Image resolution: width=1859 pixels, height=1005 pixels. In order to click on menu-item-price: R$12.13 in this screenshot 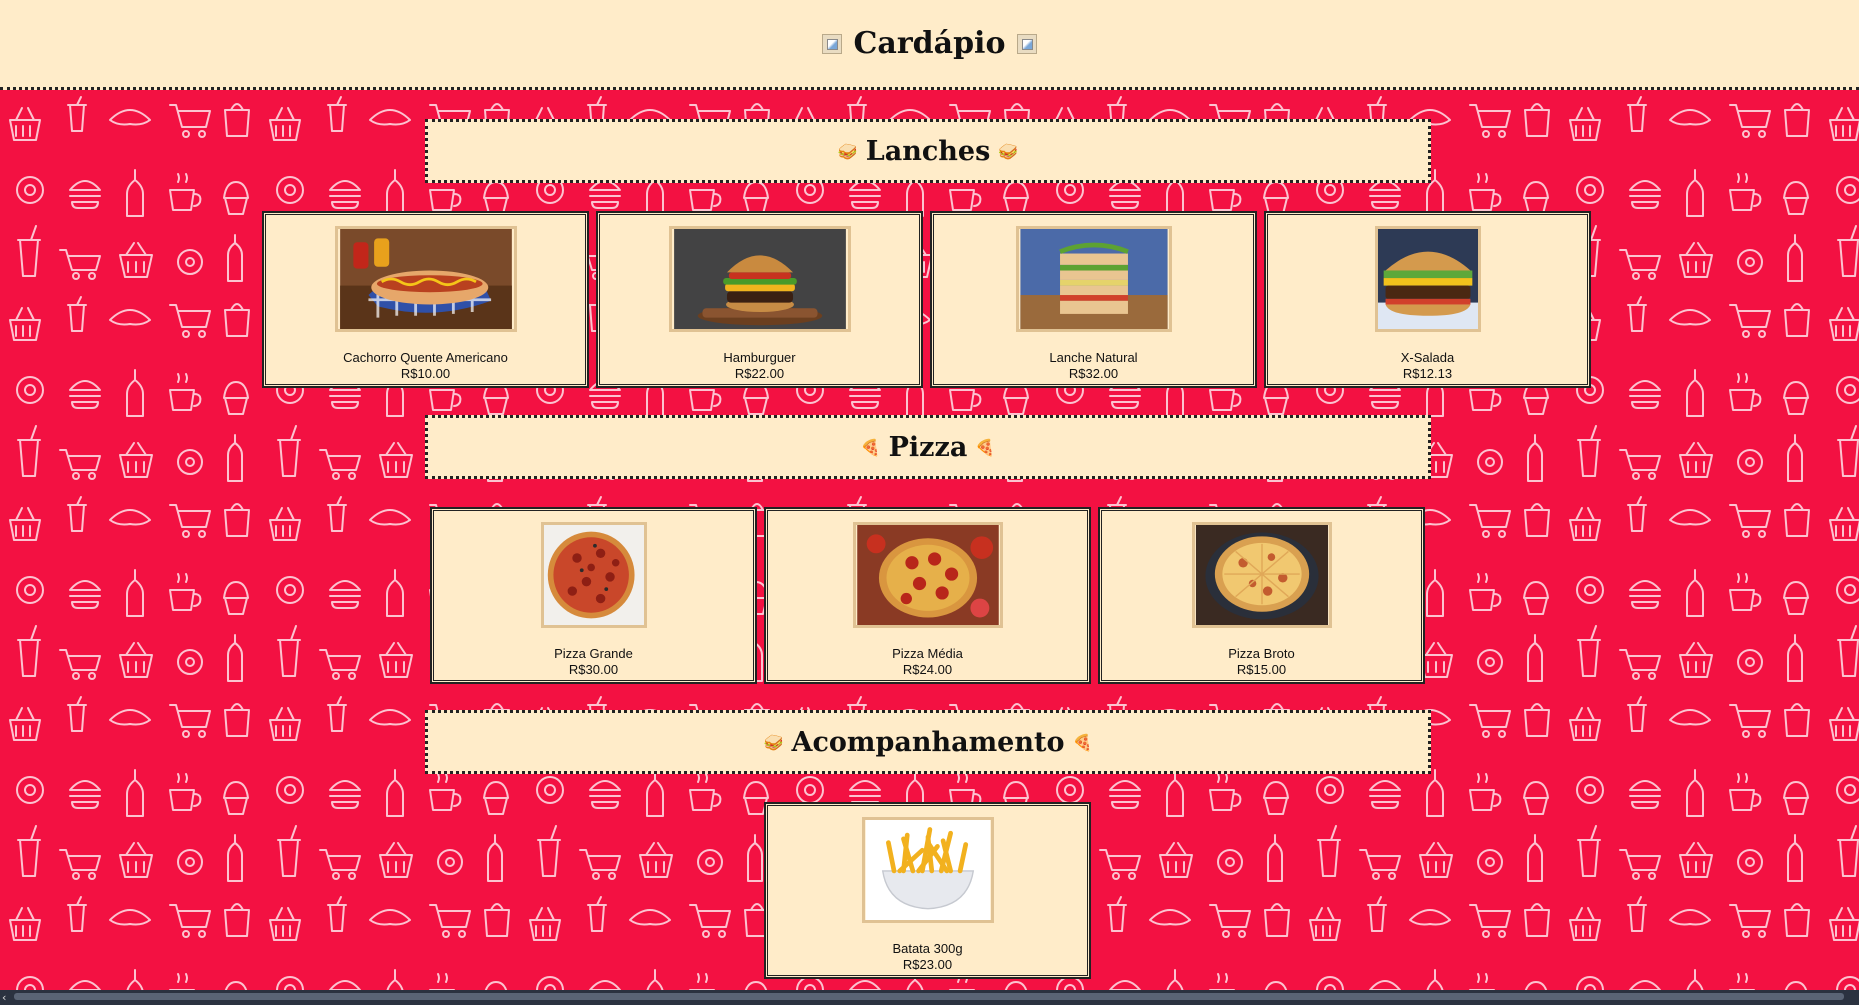, I will do `click(1427, 373)`.